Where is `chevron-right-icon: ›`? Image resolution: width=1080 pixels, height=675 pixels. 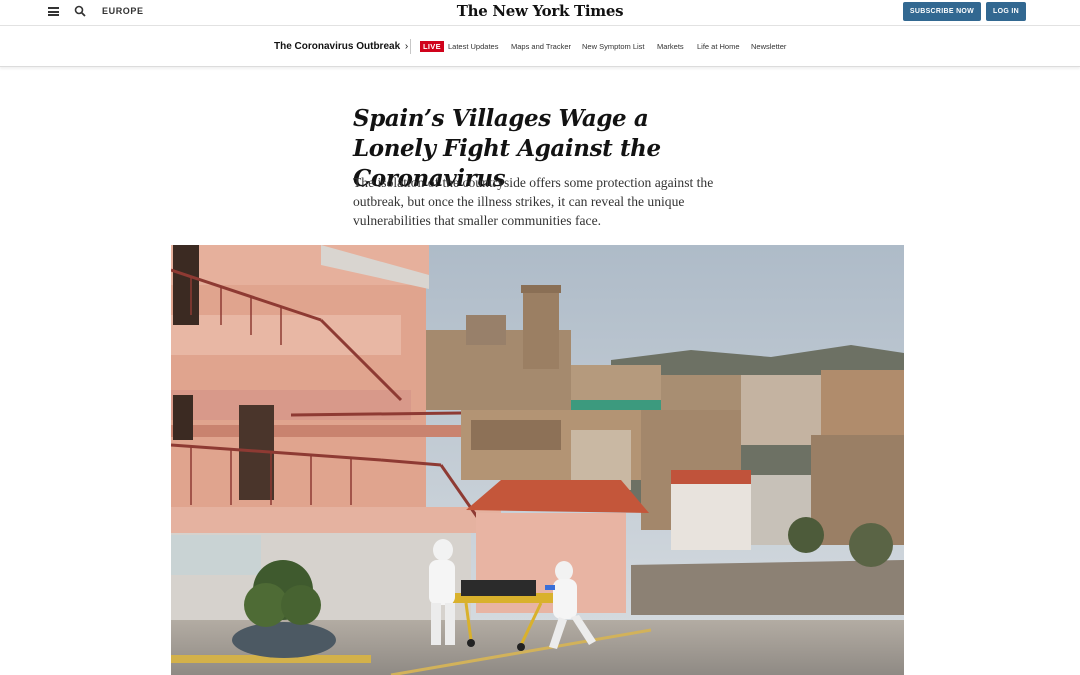
chevron-right-icon: › is located at coordinates (406, 46).